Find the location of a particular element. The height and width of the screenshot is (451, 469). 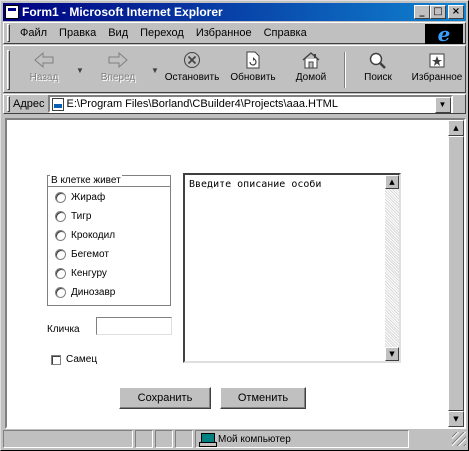

status-bar: Мой компьютер is located at coordinates (234, 439).